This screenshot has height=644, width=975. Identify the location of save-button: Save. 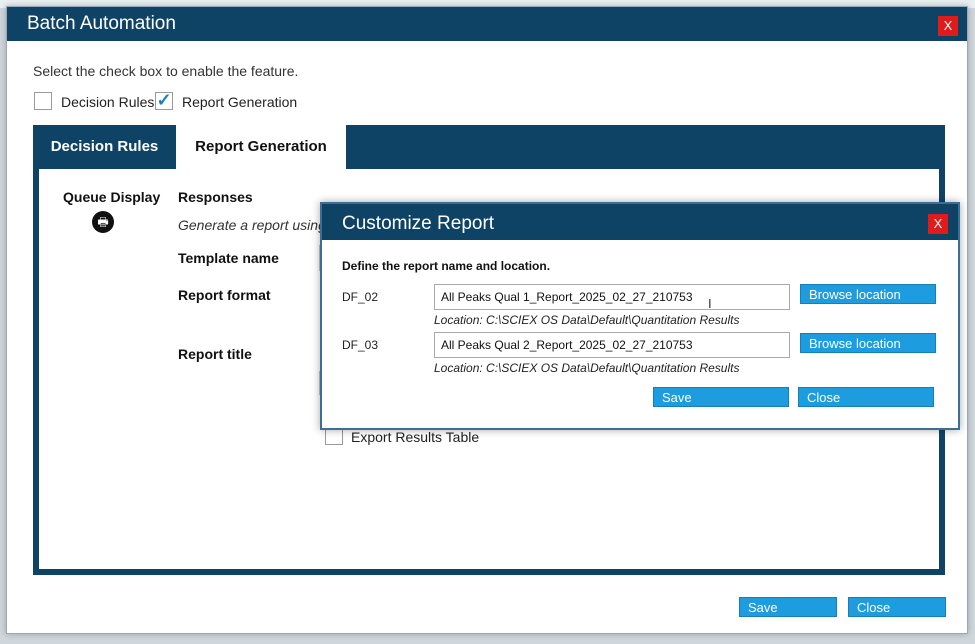
(788, 607).